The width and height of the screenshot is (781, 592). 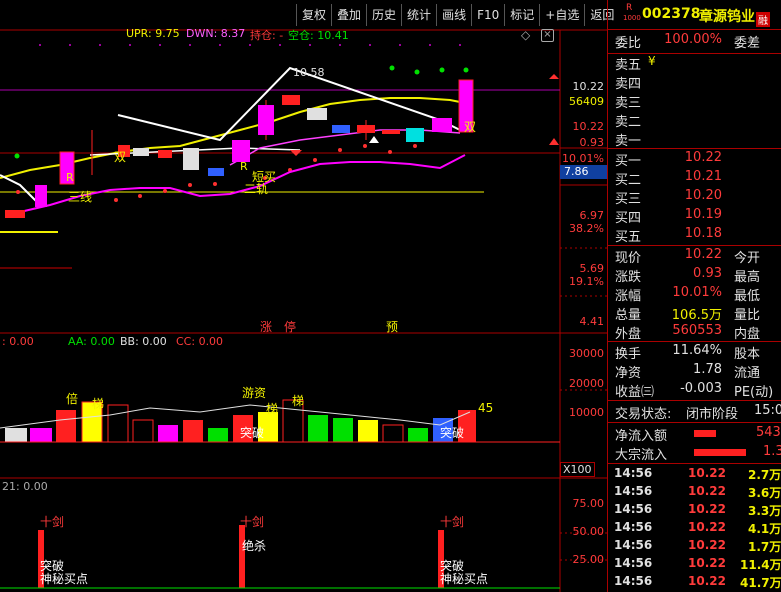 I want to click on toolbar: 复权 叠加 历史 统计 画线 F10 标记 +自选 返回, so click(x=457, y=15).